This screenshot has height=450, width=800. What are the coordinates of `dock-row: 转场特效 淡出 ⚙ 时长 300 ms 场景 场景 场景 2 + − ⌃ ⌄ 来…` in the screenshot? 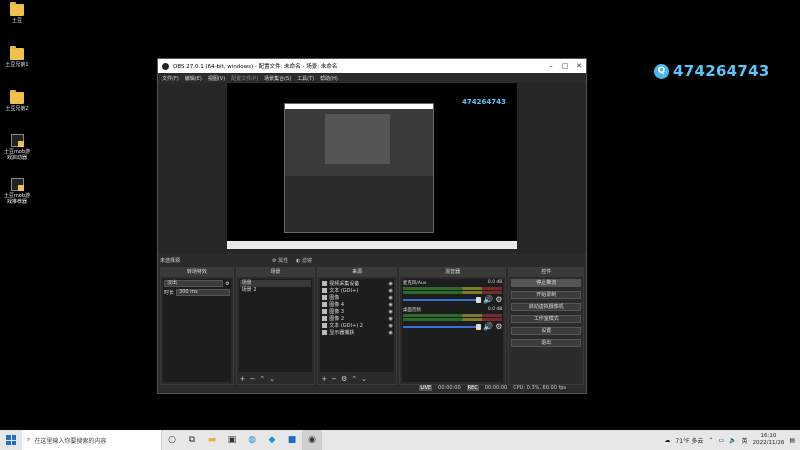 It's located at (372, 326).